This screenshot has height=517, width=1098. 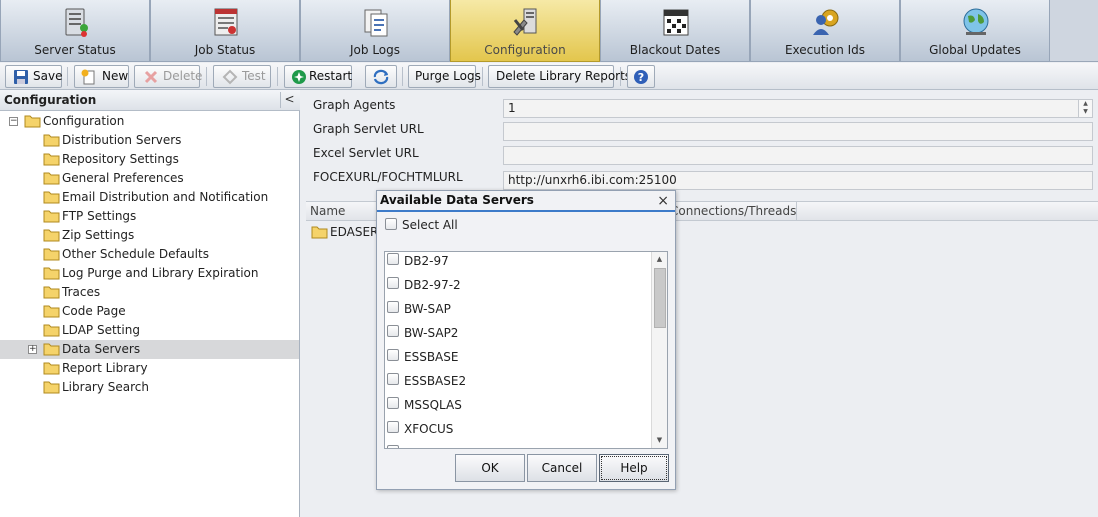 I want to click on tree-node-data-servers: + Data Servers, so click(x=149, y=349).